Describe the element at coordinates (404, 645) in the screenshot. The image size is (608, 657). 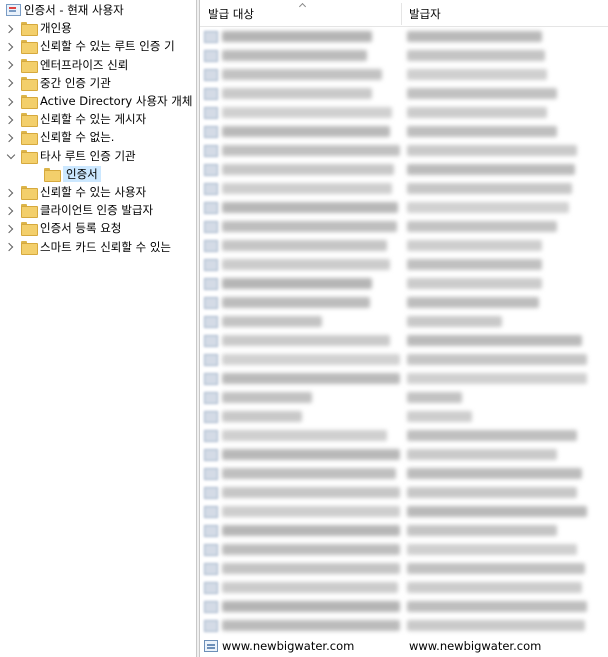
I see `table-row: www.newbigwater.com www.newbigwater.com` at that location.